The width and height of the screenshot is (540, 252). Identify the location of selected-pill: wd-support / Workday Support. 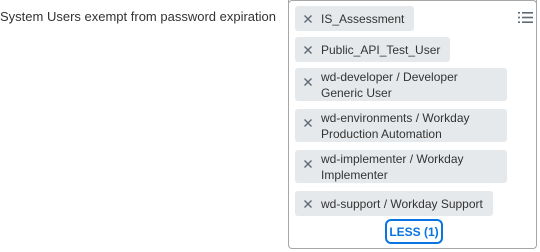
(394, 203).